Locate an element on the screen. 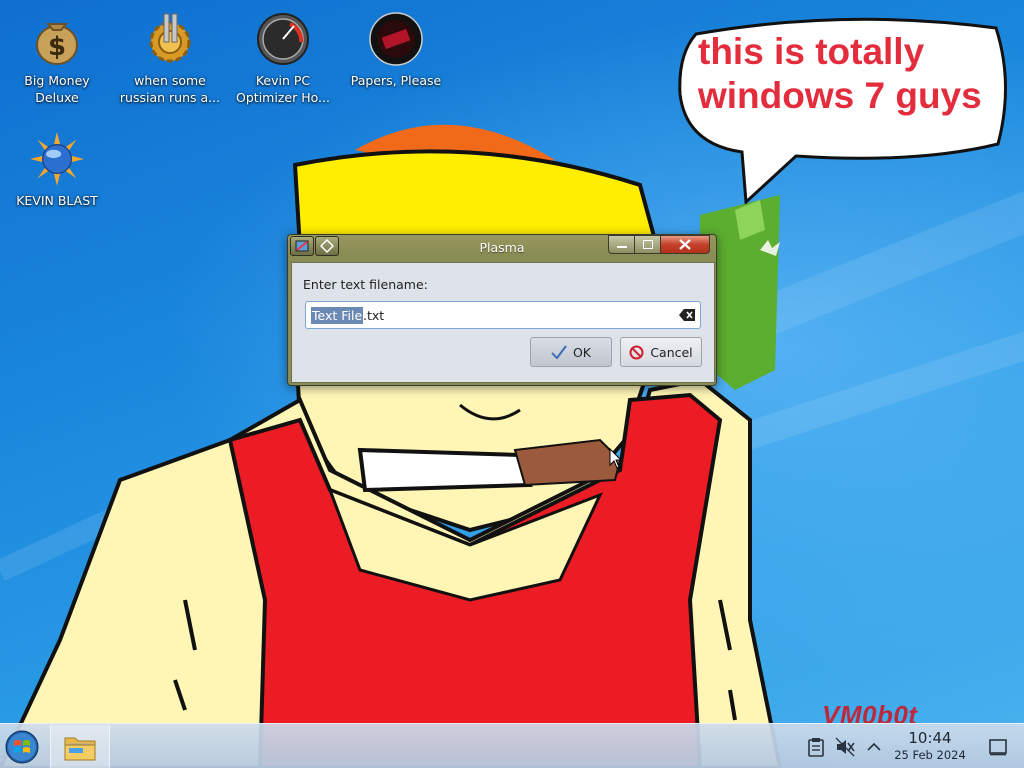  ok-button: OK is located at coordinates (571, 352).